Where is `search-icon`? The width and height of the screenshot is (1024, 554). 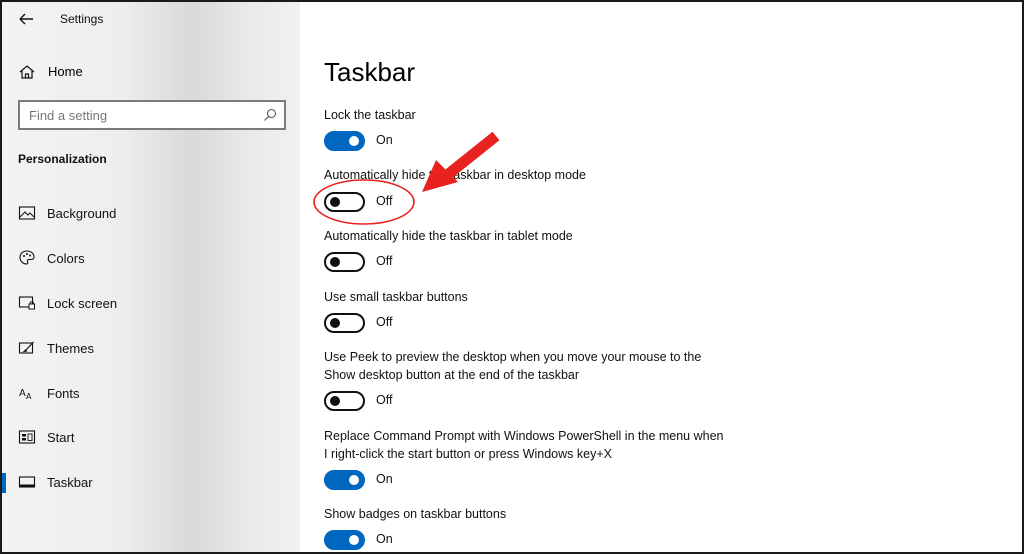
search-icon is located at coordinates (270, 115).